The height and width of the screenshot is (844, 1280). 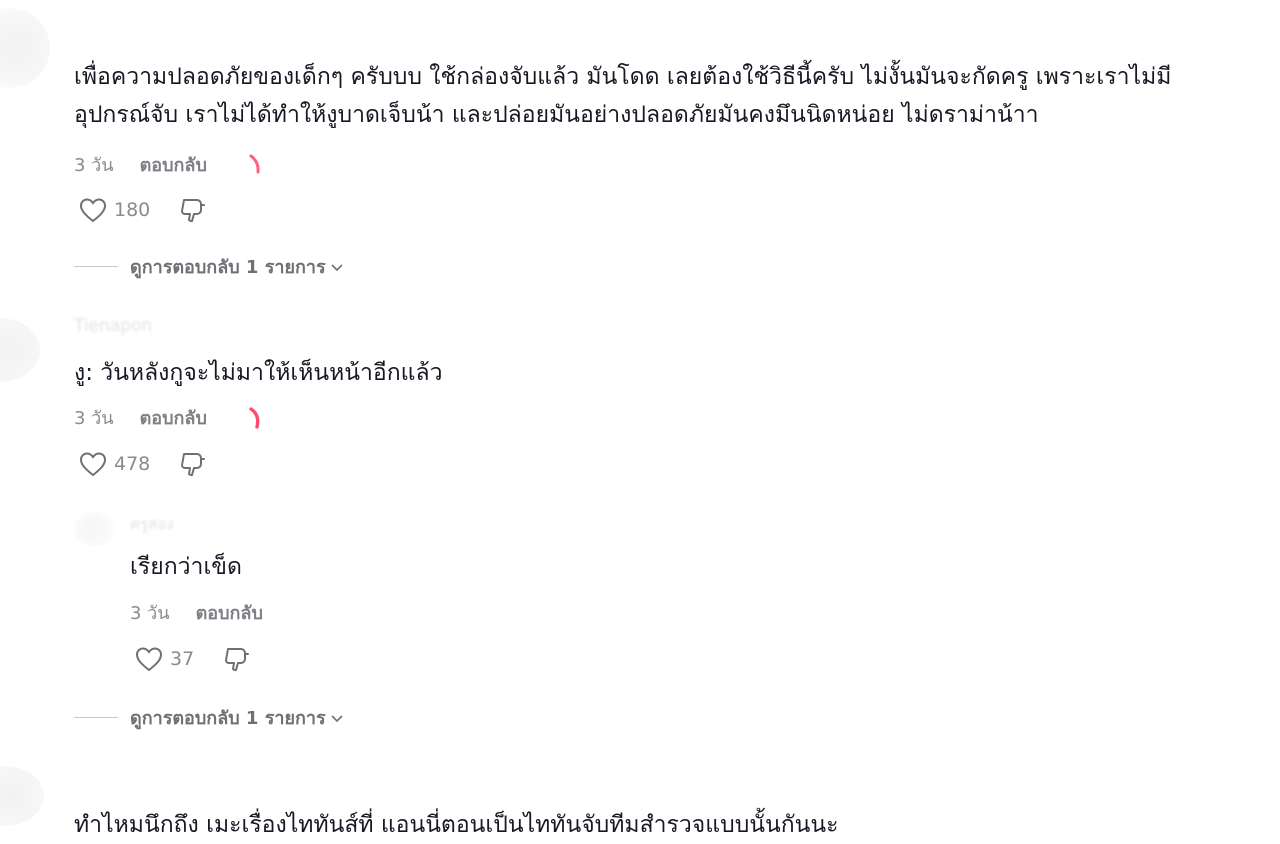 I want to click on reply-meta: 3 วัน ตอบกลับ, so click(x=196, y=612).